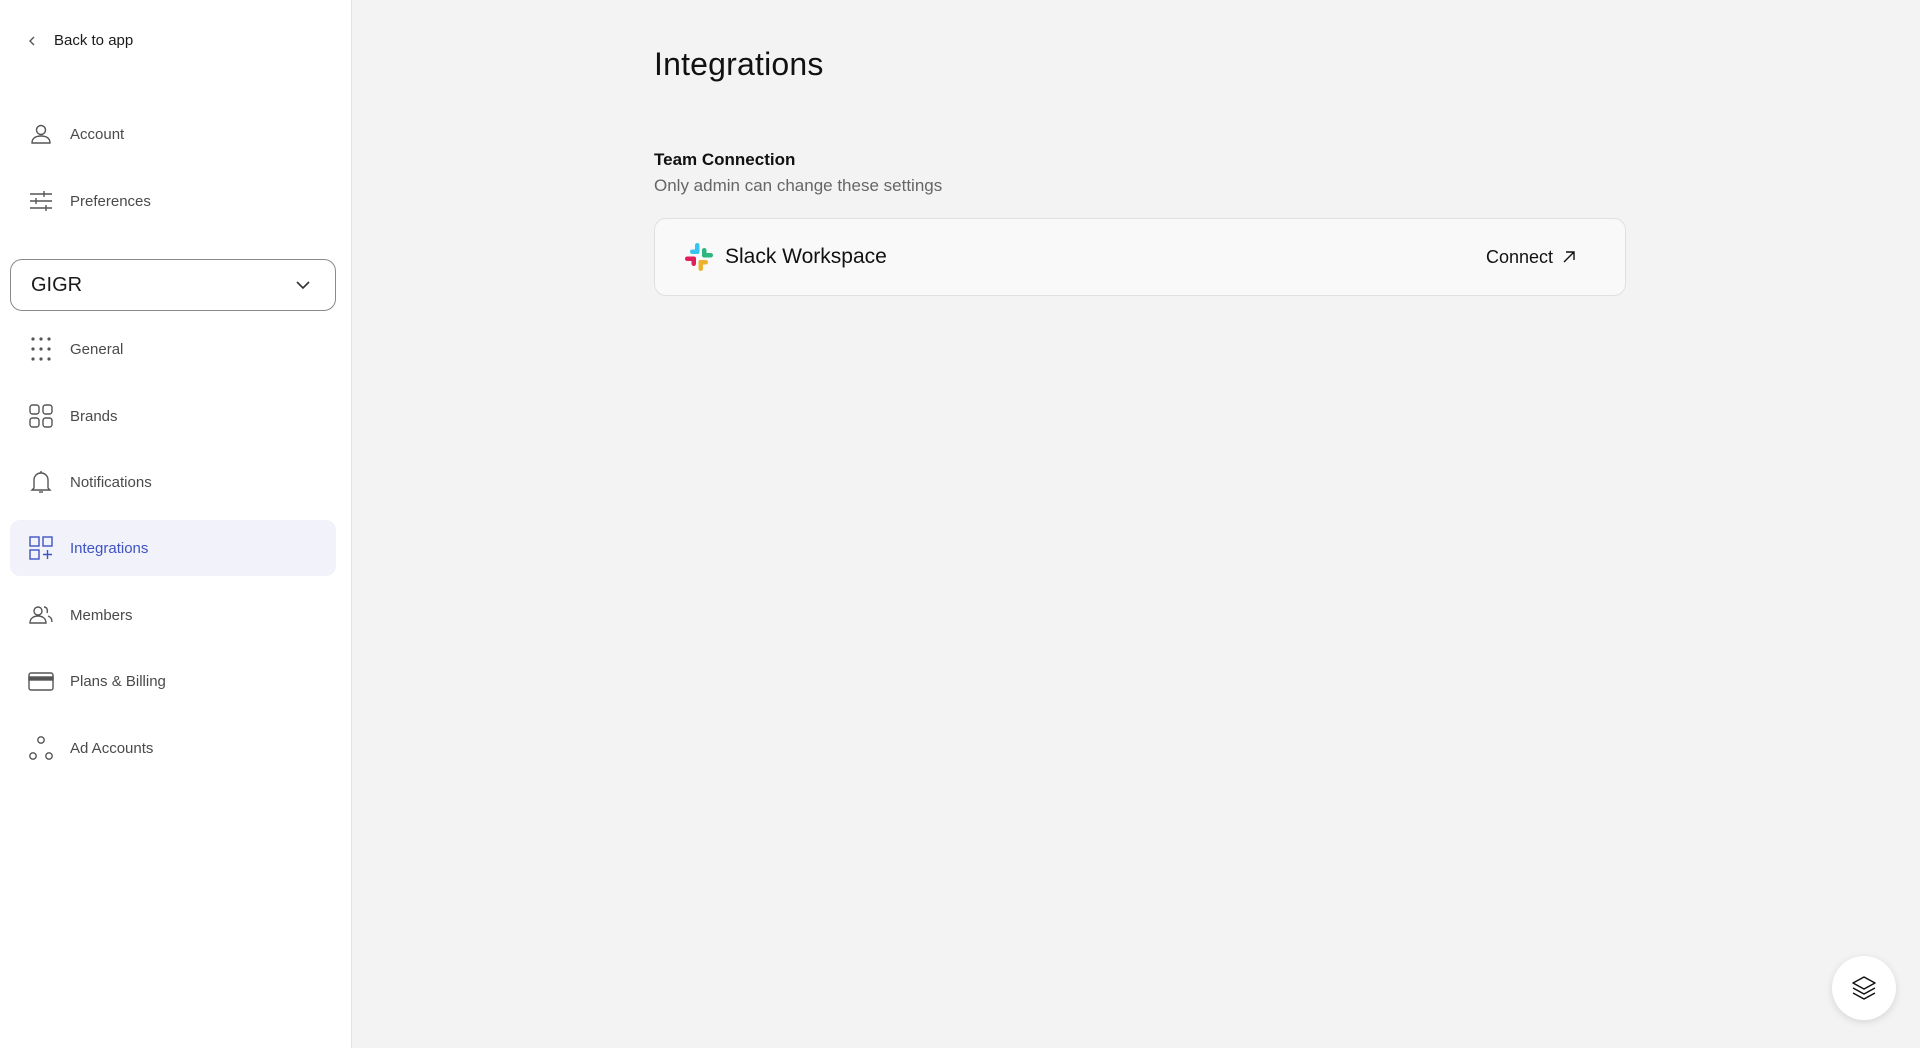  I want to click on page-title: Integrations, so click(739, 64).